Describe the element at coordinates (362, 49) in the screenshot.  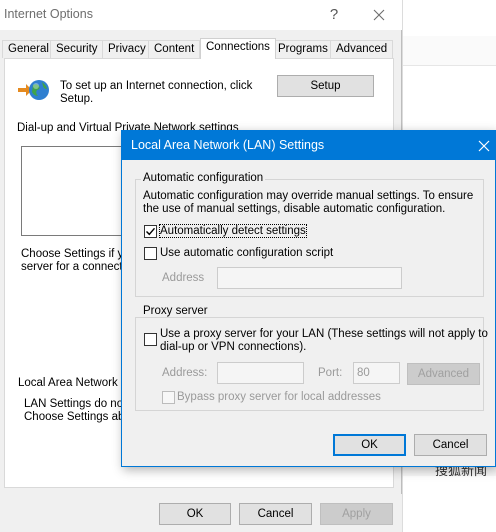
I see `tab-advanced: Advanced` at that location.